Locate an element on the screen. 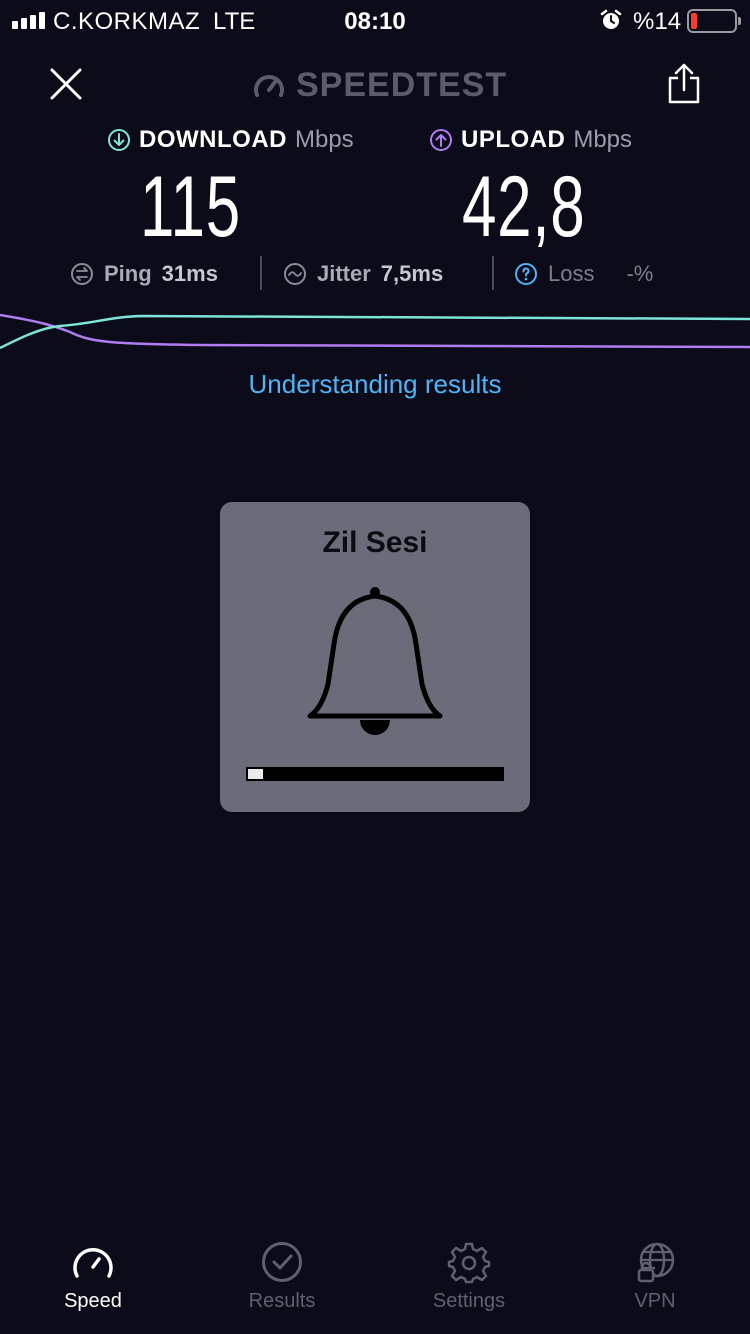  close-button is located at coordinates (66, 84).